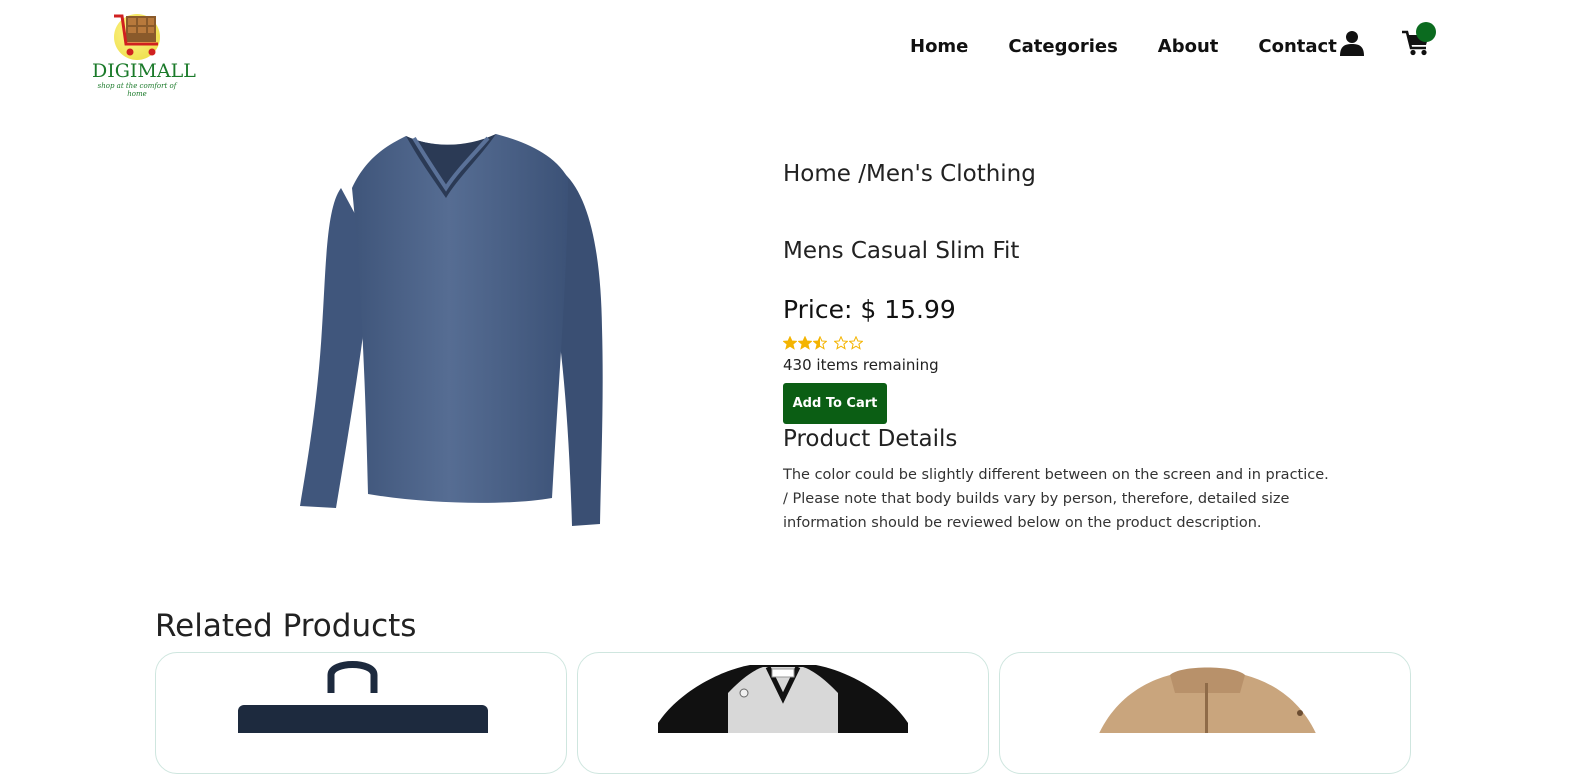 This screenshot has width=1584, height=774. I want to click on user-icon, so click(1352, 43).